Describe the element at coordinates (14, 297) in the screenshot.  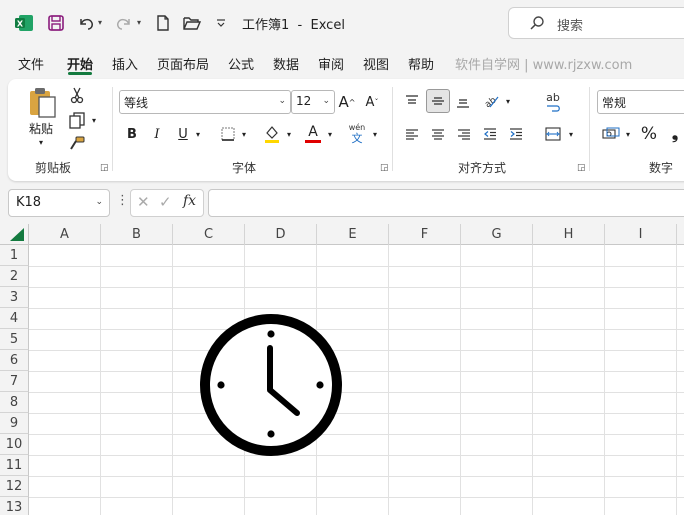
I see `row-header-3: 3` at that location.